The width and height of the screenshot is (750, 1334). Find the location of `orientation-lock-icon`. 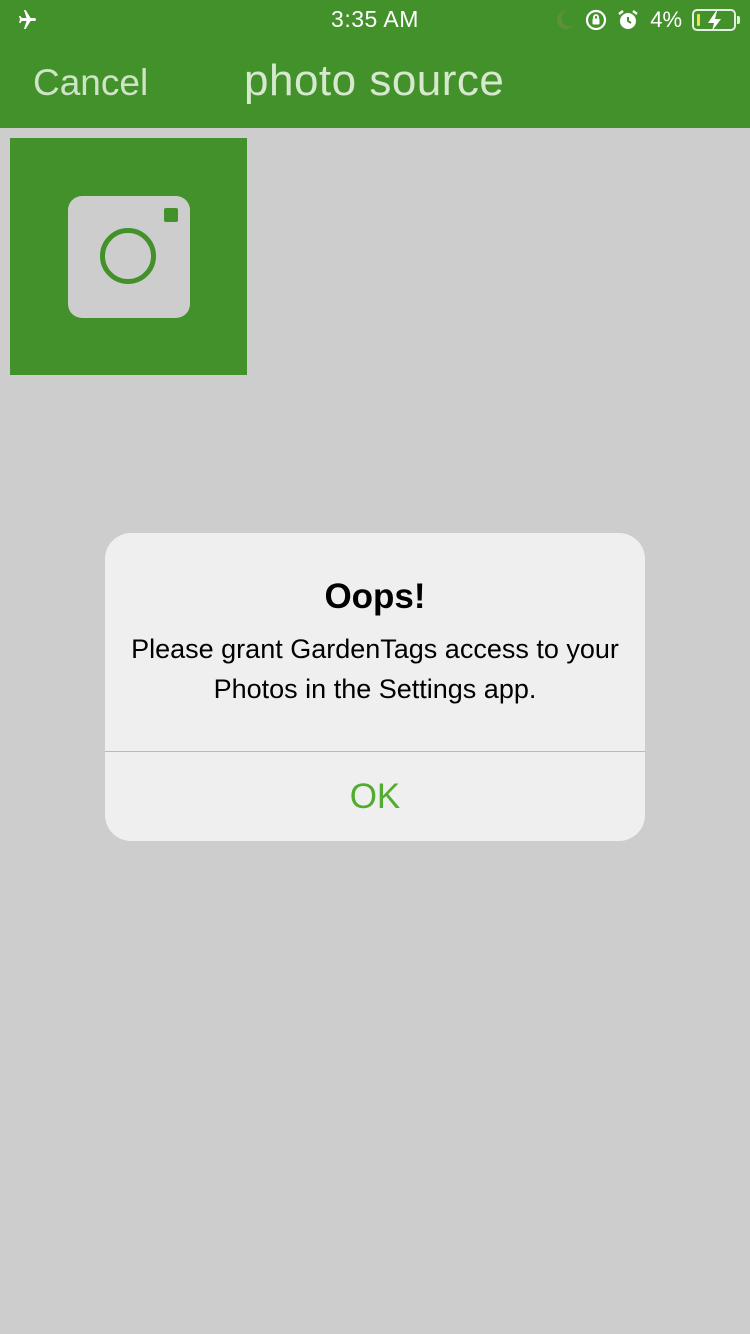

orientation-lock-icon is located at coordinates (596, 20).